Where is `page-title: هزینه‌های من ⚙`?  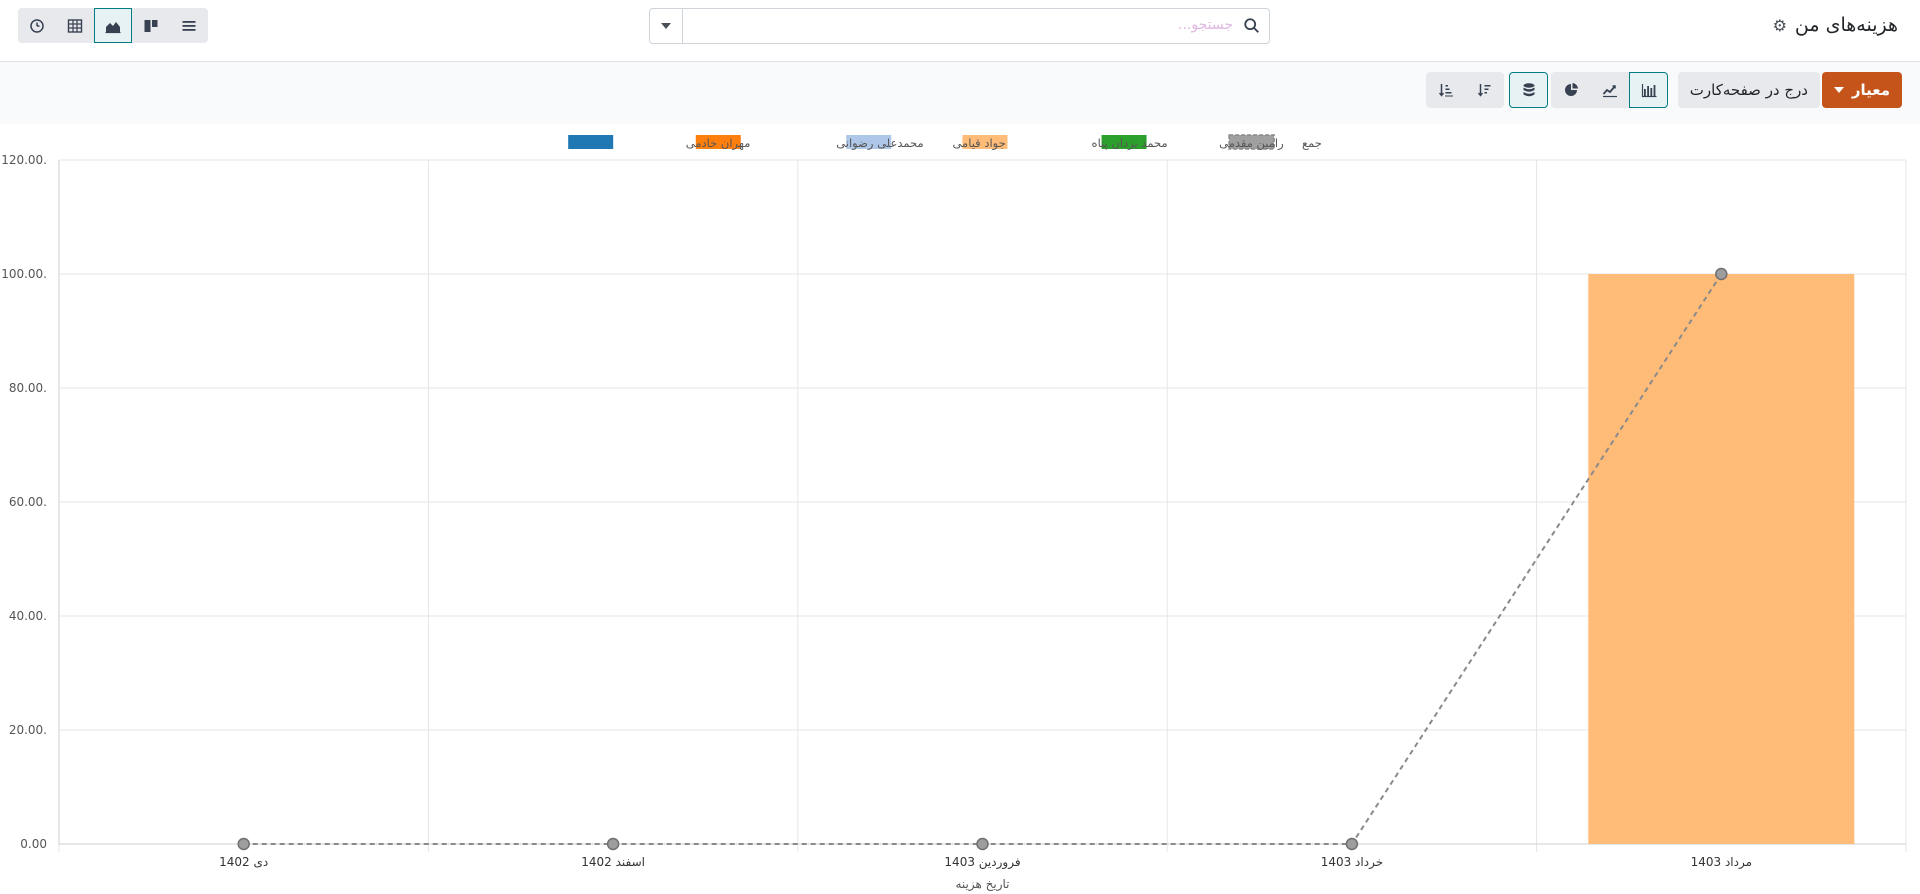 page-title: هزینه‌های من ⚙ is located at coordinates (1835, 25).